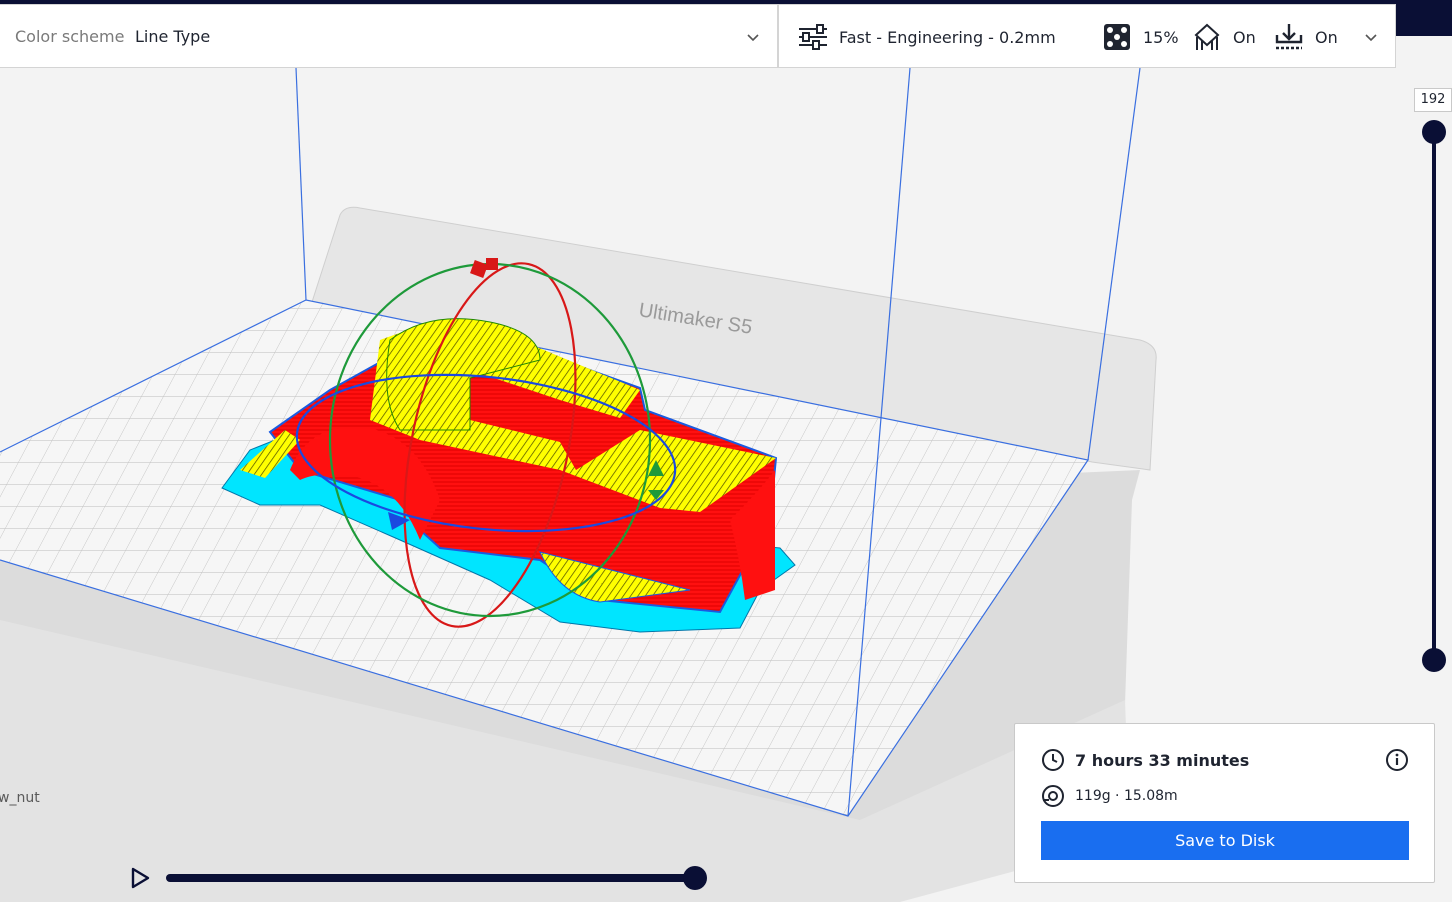  What do you see at coordinates (1424, 18) in the screenshot?
I see `toolbar-corner` at bounding box center [1424, 18].